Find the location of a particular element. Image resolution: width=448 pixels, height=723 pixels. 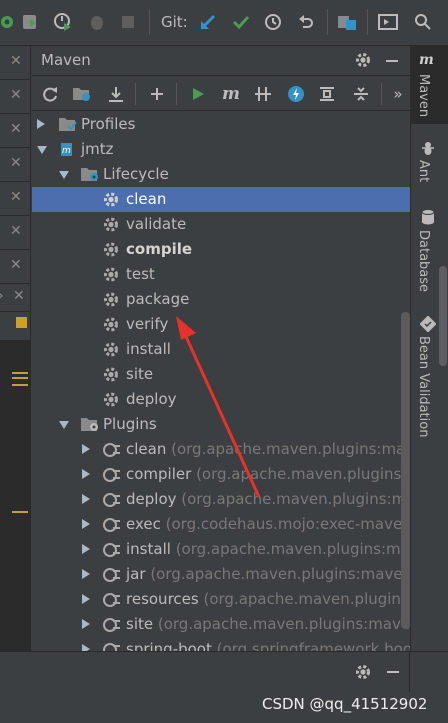

more-chevron-icon: » is located at coordinates (398, 94).